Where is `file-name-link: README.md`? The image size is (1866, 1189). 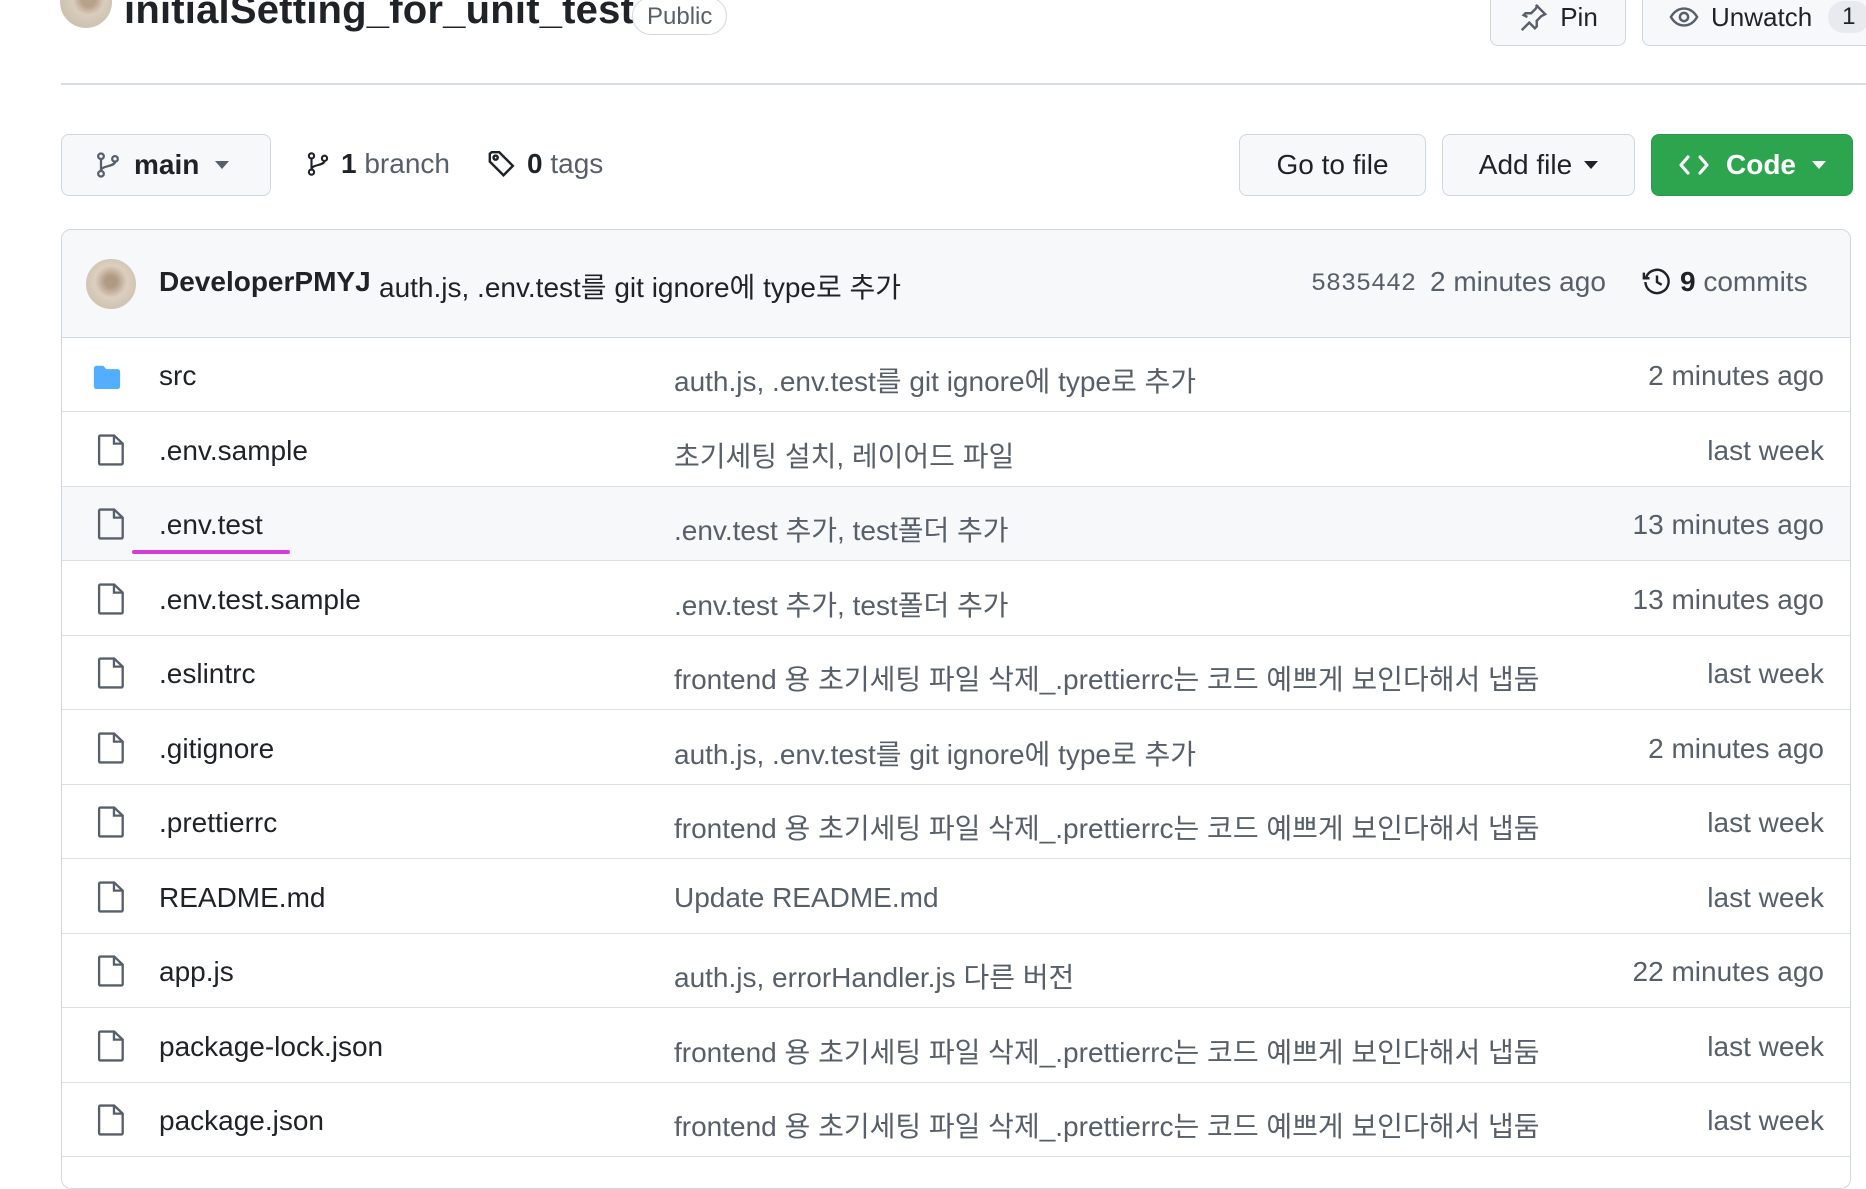 file-name-link: README.md is located at coordinates (242, 898).